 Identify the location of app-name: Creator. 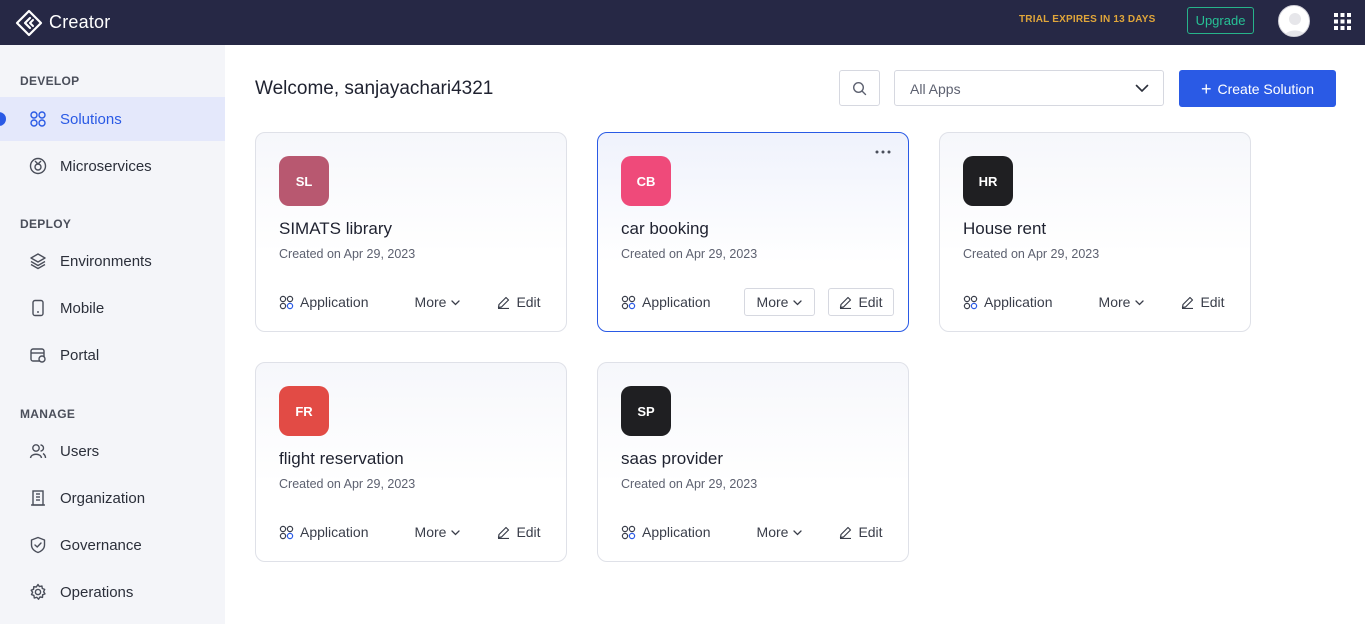
(80, 22).